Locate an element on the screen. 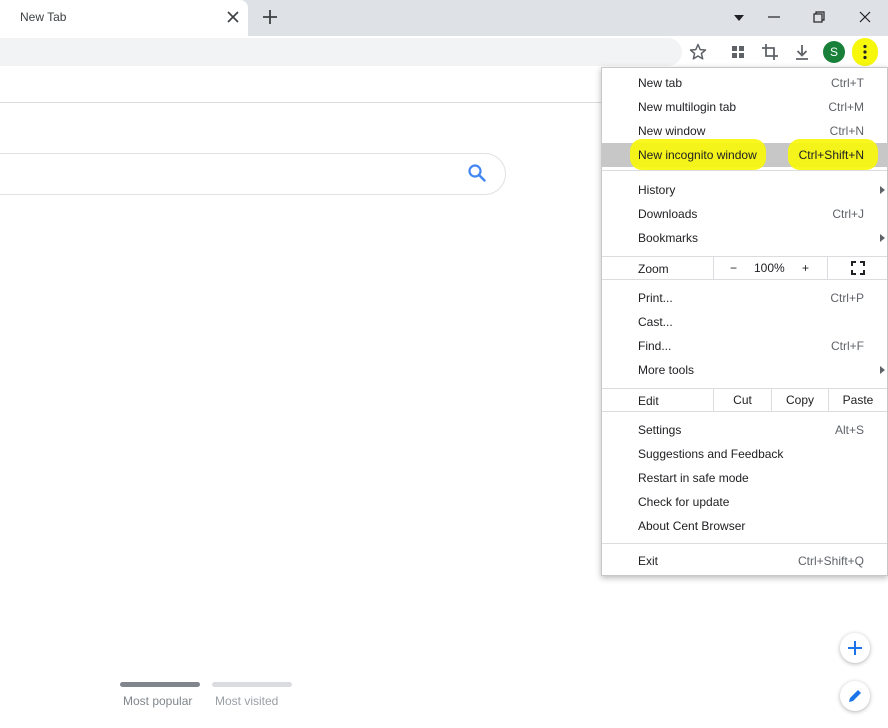 Image resolution: width=888 pixels, height=728 pixels. menu-item-new-tab: New tab Ctrl+T is located at coordinates (744, 83).